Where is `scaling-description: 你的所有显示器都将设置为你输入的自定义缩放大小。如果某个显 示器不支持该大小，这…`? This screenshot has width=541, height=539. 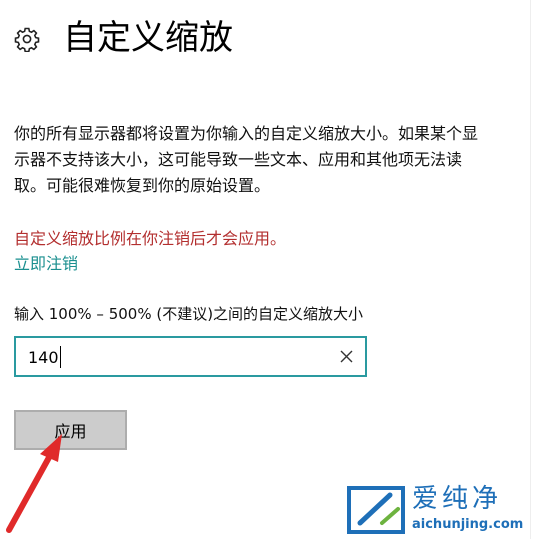
scaling-description: 你的所有显示器都将设置为你输入的自定义缩放大小。如果某个显 示器不支持该大小，这… is located at coordinates (277, 160).